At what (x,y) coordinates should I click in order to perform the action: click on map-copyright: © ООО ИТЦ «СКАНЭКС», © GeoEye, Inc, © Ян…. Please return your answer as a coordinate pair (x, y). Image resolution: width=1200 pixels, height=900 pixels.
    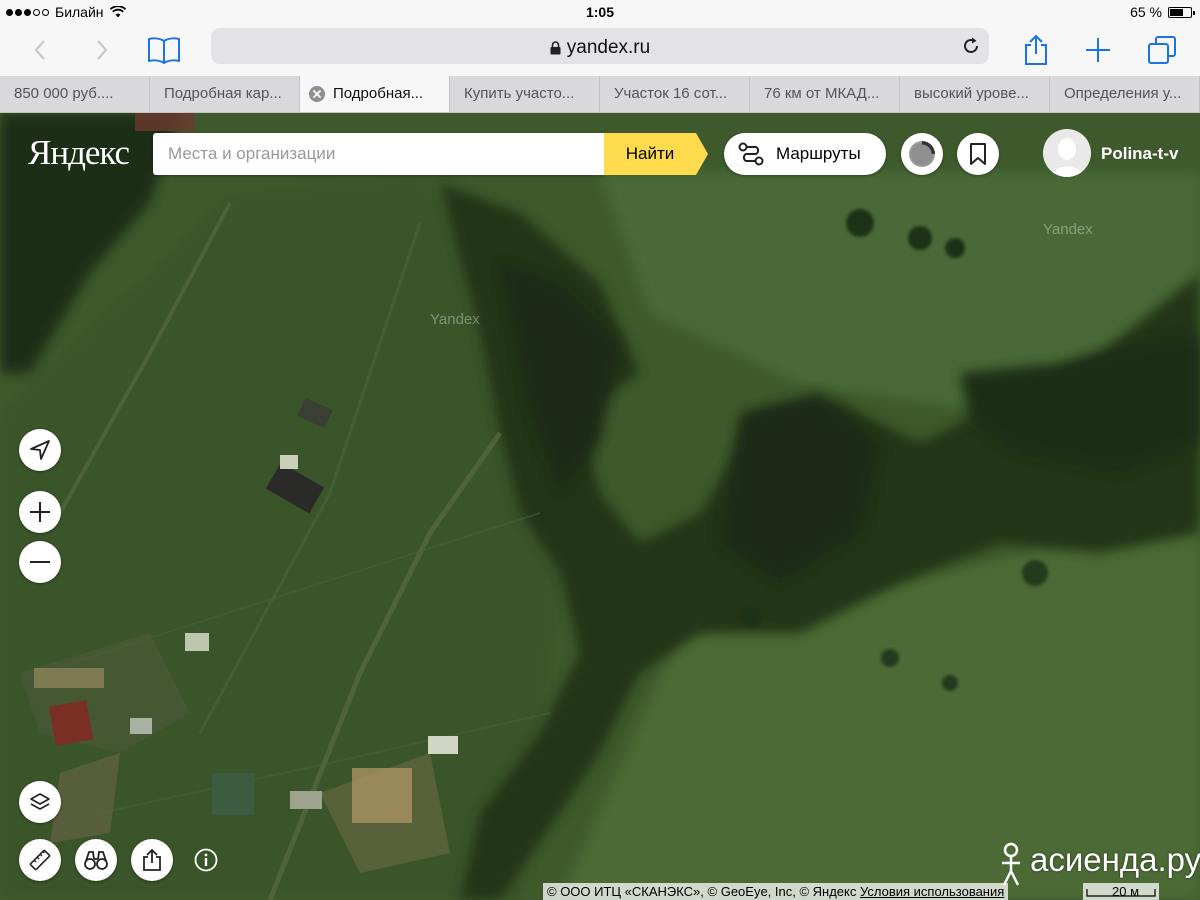
    Looking at the image, I should click on (776, 891).